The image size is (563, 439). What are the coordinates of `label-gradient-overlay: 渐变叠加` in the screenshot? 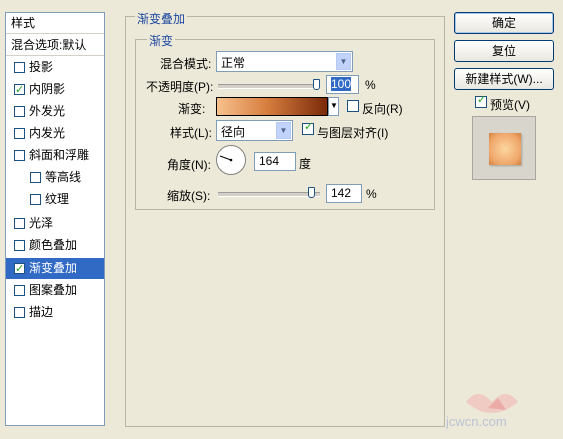 It's located at (53, 268).